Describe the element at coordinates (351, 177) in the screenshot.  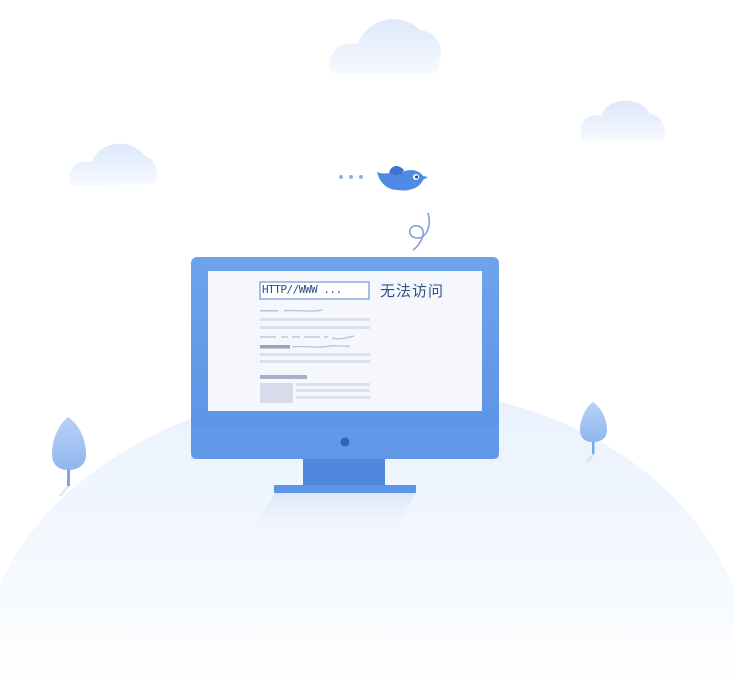
I see `bird-trail-dots` at that location.